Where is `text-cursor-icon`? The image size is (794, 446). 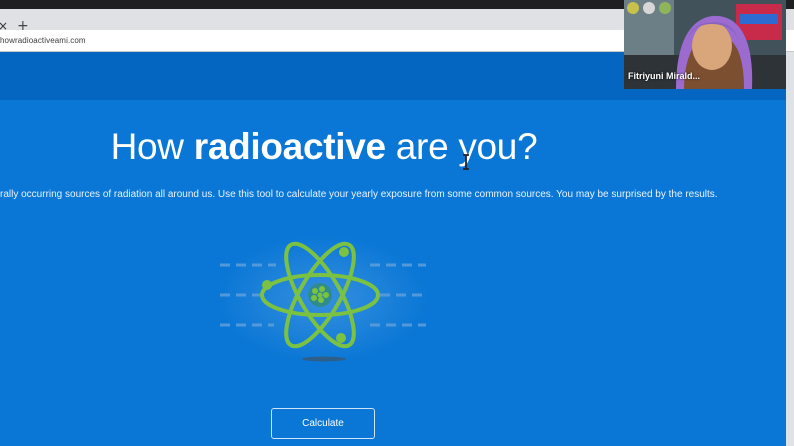 text-cursor-icon is located at coordinates (466, 162).